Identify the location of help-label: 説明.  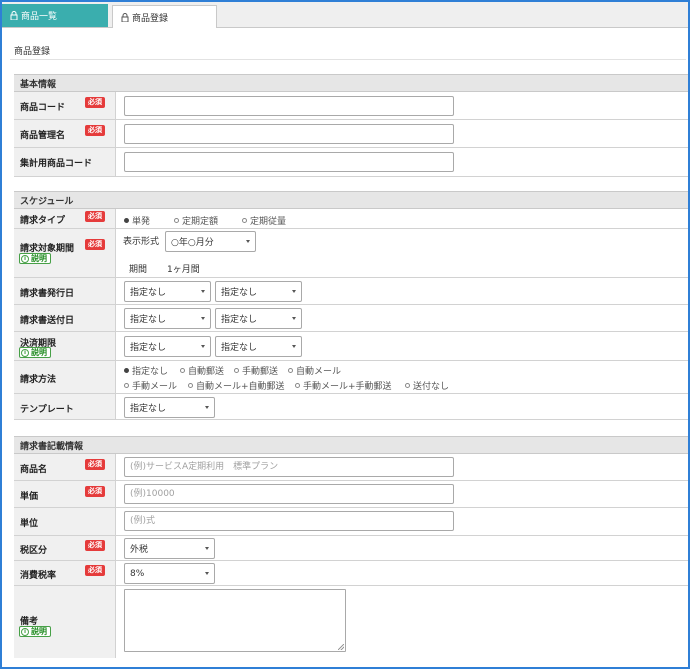
(39, 631).